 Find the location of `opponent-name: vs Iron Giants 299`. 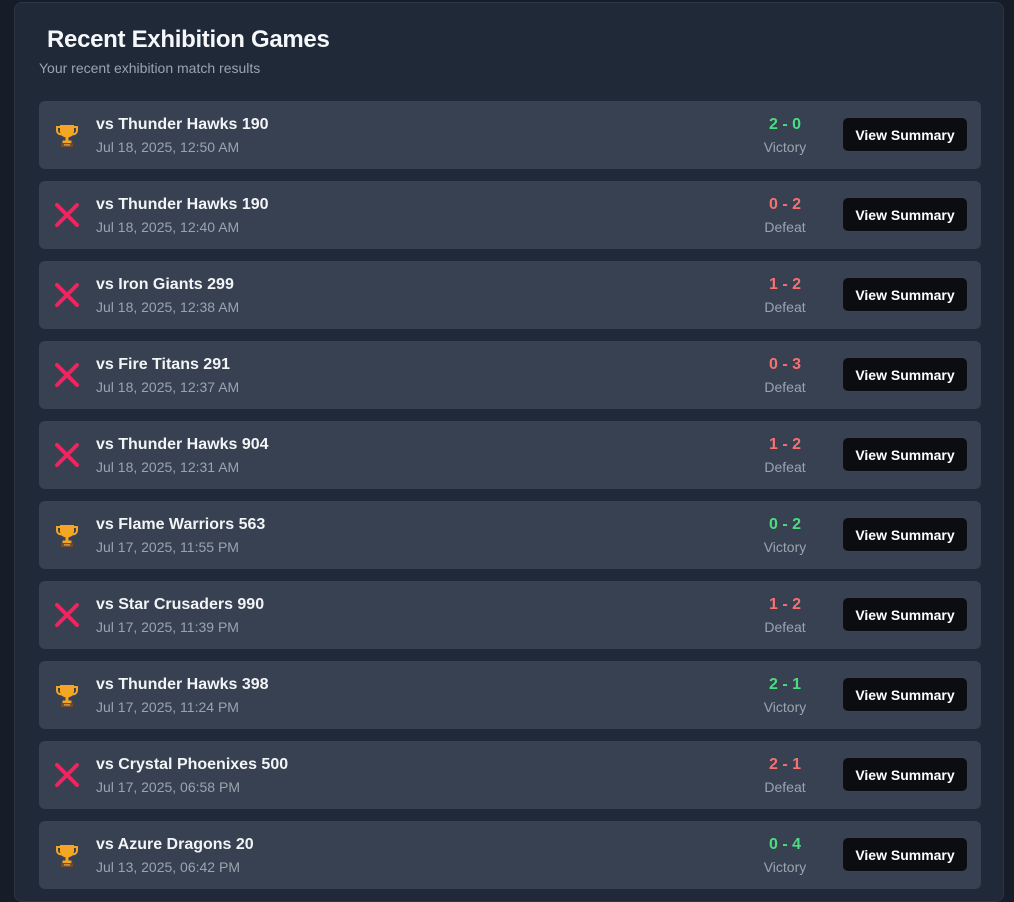

opponent-name: vs Iron Giants 299 is located at coordinates (165, 284).